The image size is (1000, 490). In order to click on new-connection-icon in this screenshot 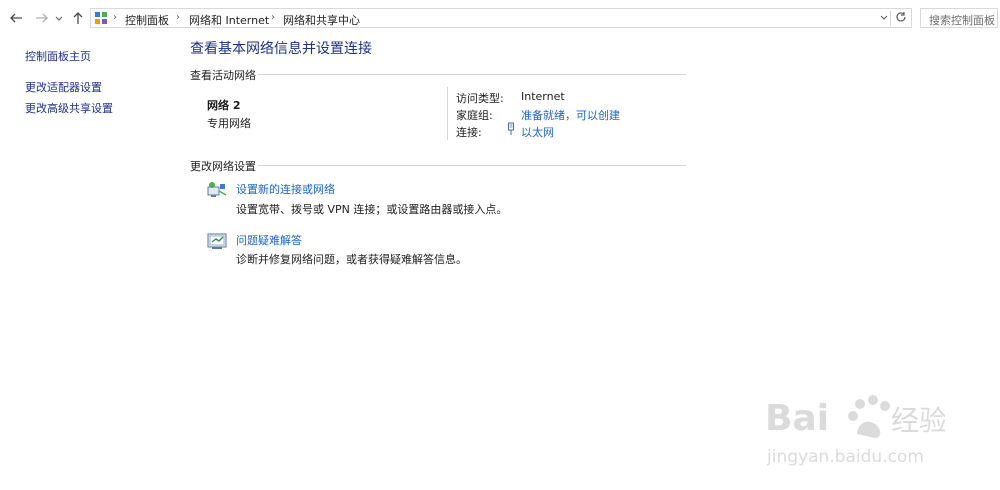, I will do `click(217, 190)`.